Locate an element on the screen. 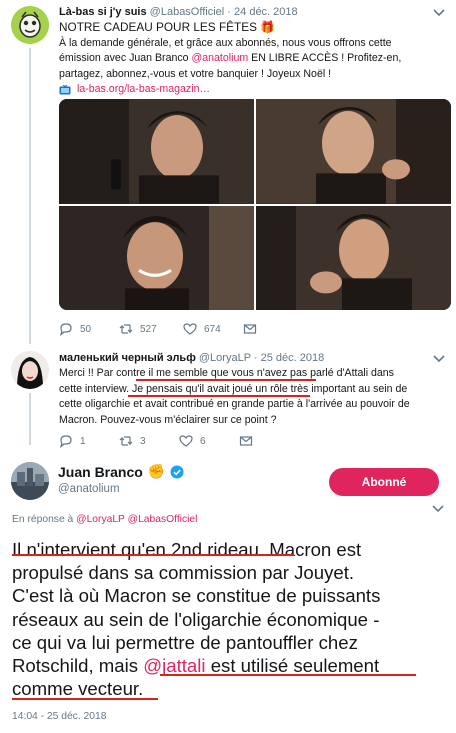 Image resolution: width=456 pixels, height=733 pixels. like-button: 6 is located at coordinates (209, 441).